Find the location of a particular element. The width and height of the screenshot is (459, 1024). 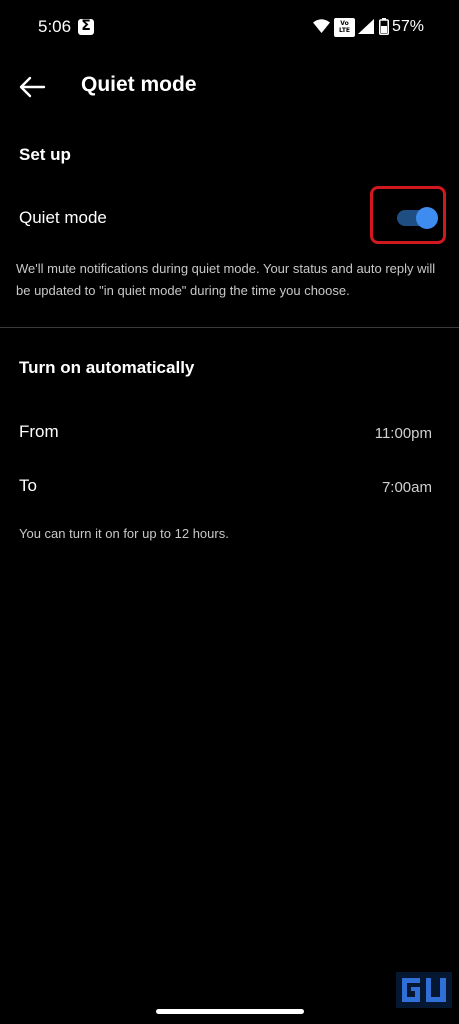

wifi-icon is located at coordinates (321, 26).